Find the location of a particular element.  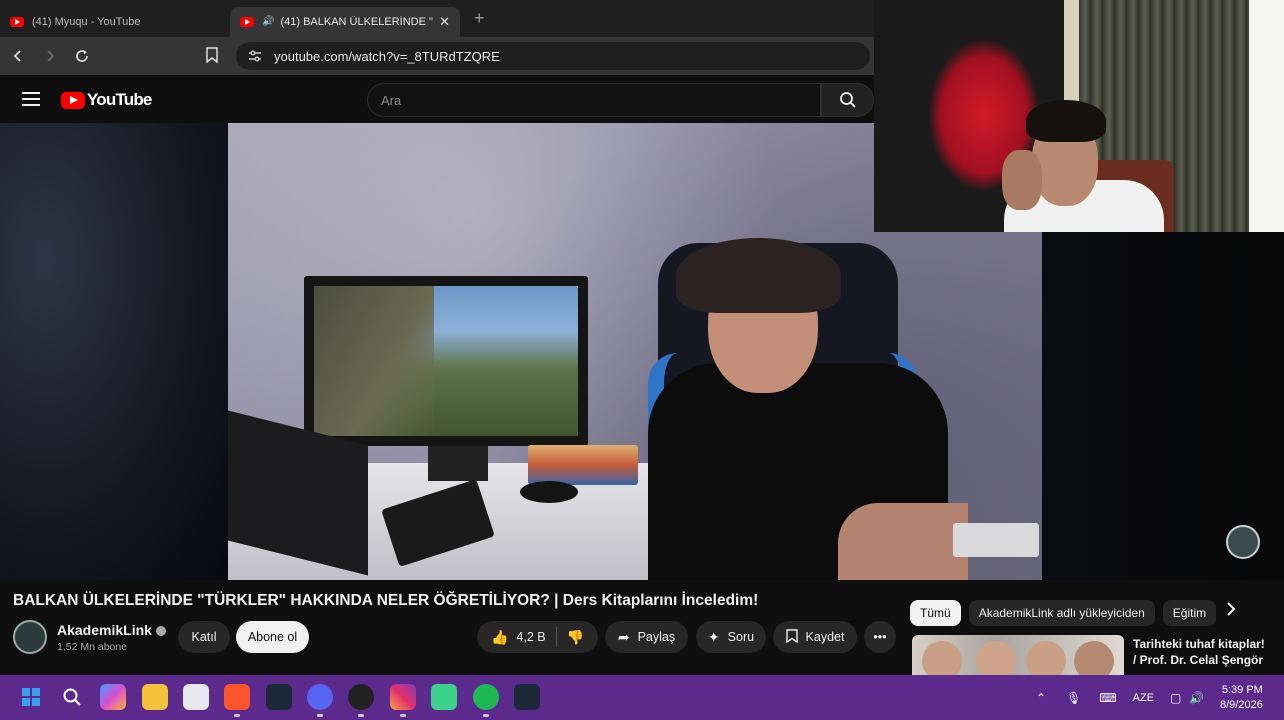

file-explorer-icon is located at coordinates (155, 697).